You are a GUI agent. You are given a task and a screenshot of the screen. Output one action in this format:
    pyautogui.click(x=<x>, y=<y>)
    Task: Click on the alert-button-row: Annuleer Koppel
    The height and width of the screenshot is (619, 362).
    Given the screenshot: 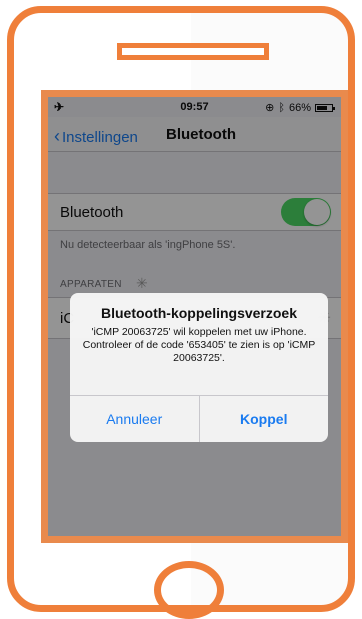 What is the action you would take?
    pyautogui.click(x=199, y=418)
    